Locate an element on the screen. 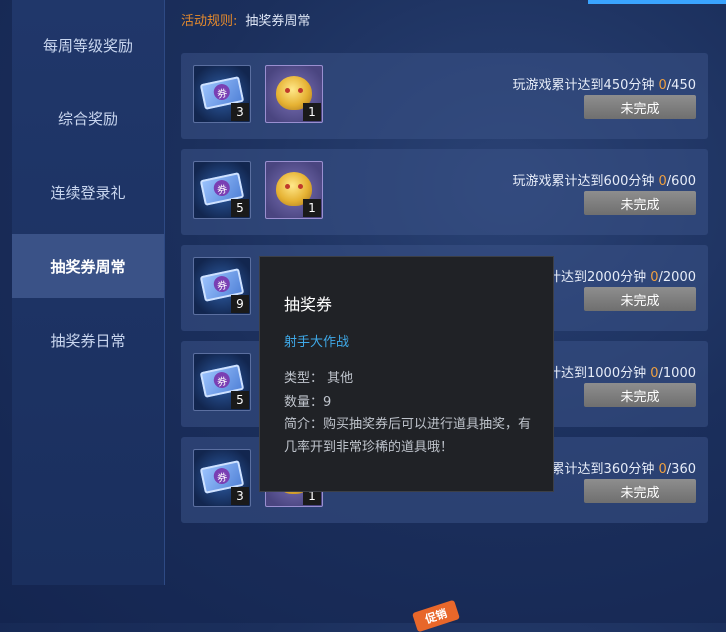 This screenshot has width=726, height=632. condition-text: 计达到2000分钟 is located at coordinates (597, 277).